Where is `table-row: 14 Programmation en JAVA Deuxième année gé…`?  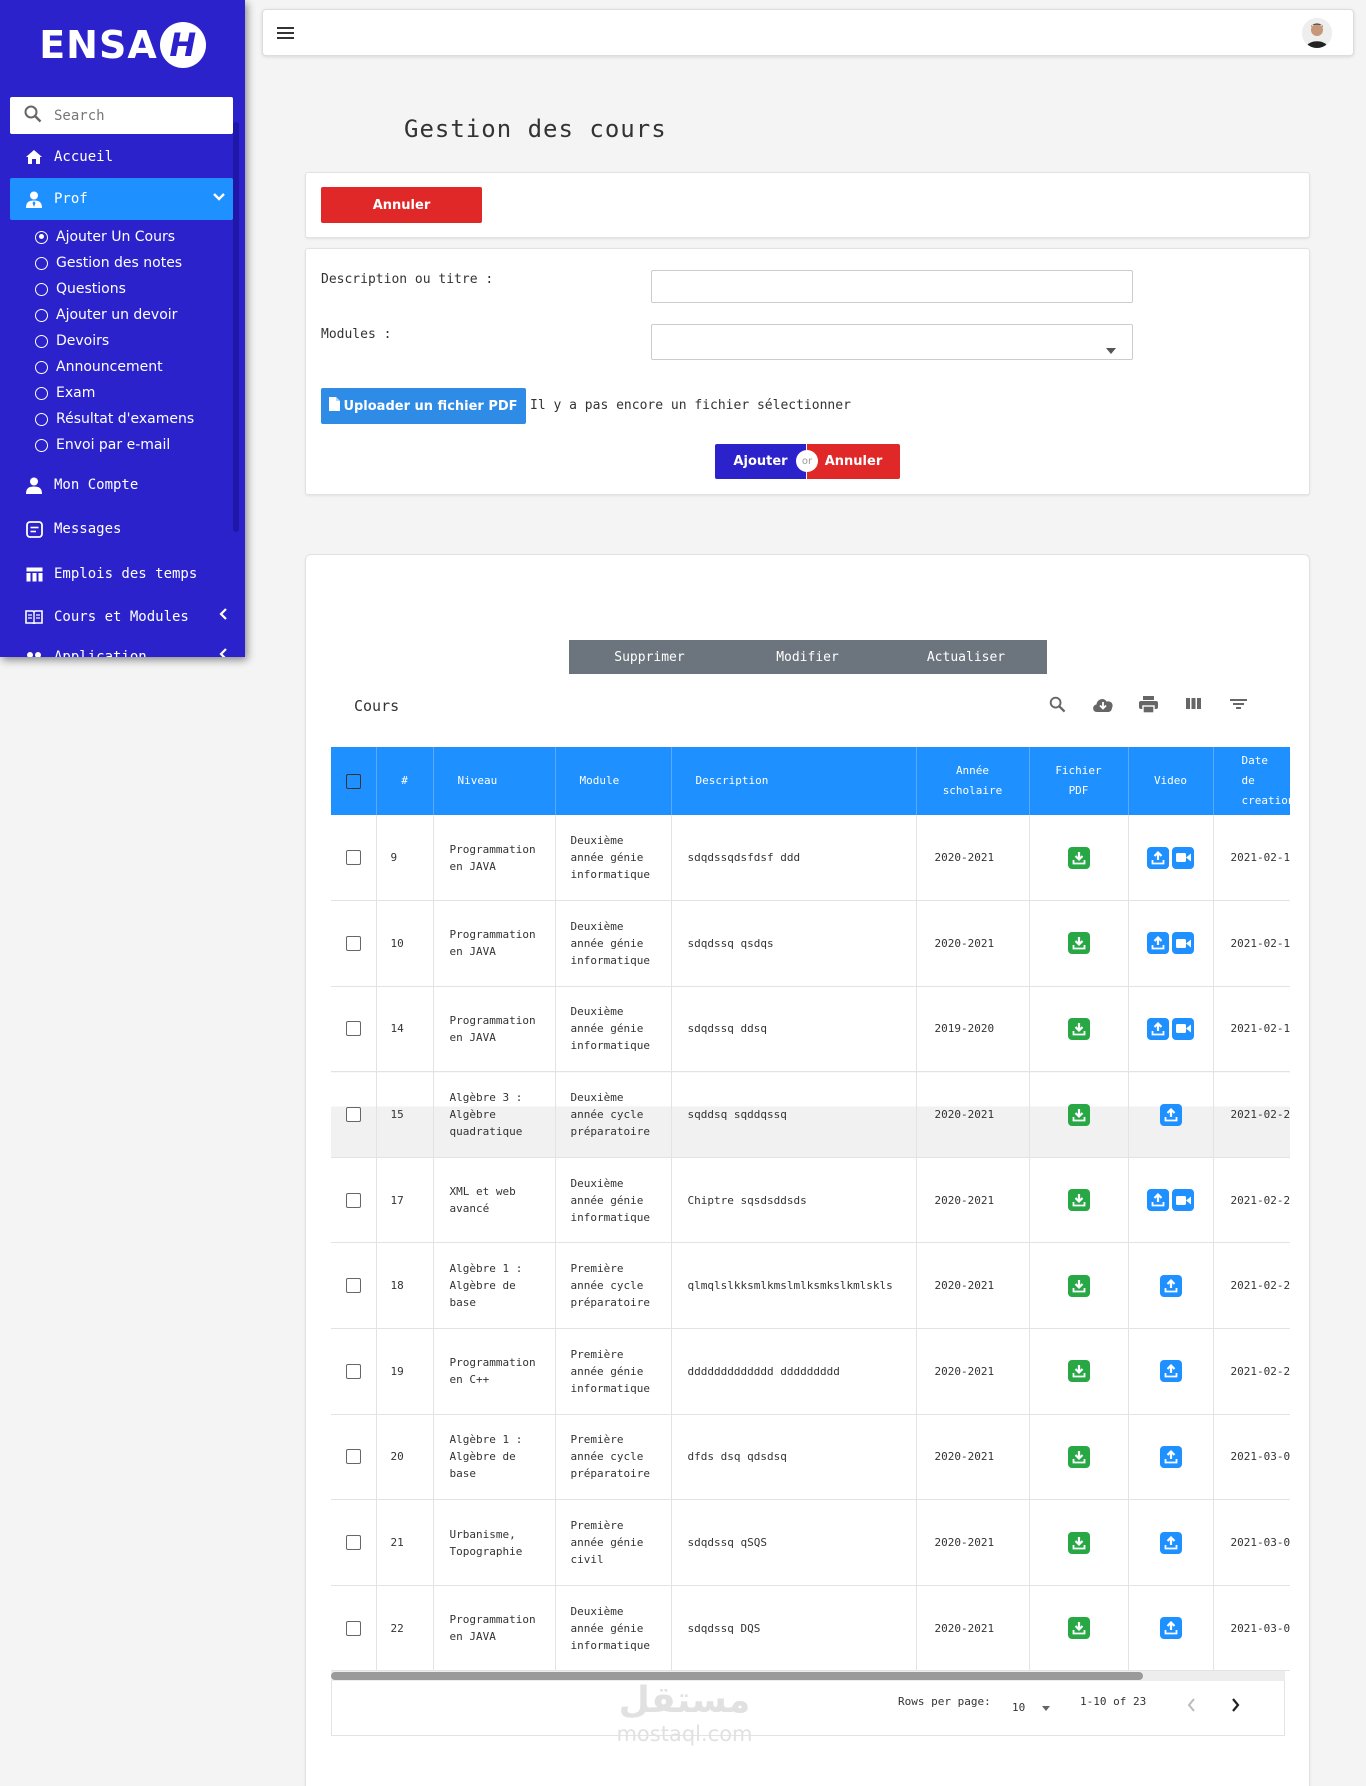 table-row: 14 Programmation en JAVA Deuxième année gé… is located at coordinates (811, 1029).